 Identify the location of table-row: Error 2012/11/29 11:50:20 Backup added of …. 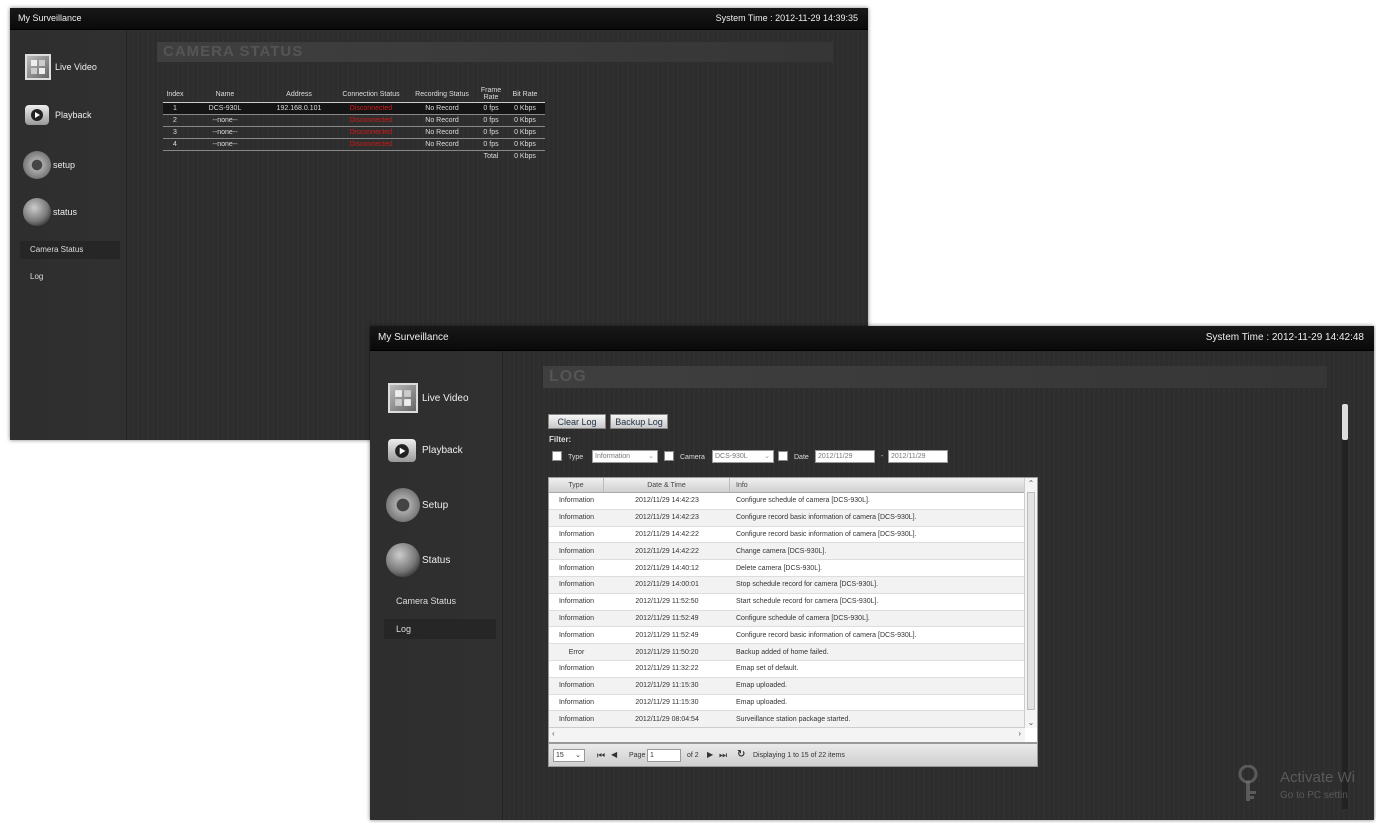
(787, 652).